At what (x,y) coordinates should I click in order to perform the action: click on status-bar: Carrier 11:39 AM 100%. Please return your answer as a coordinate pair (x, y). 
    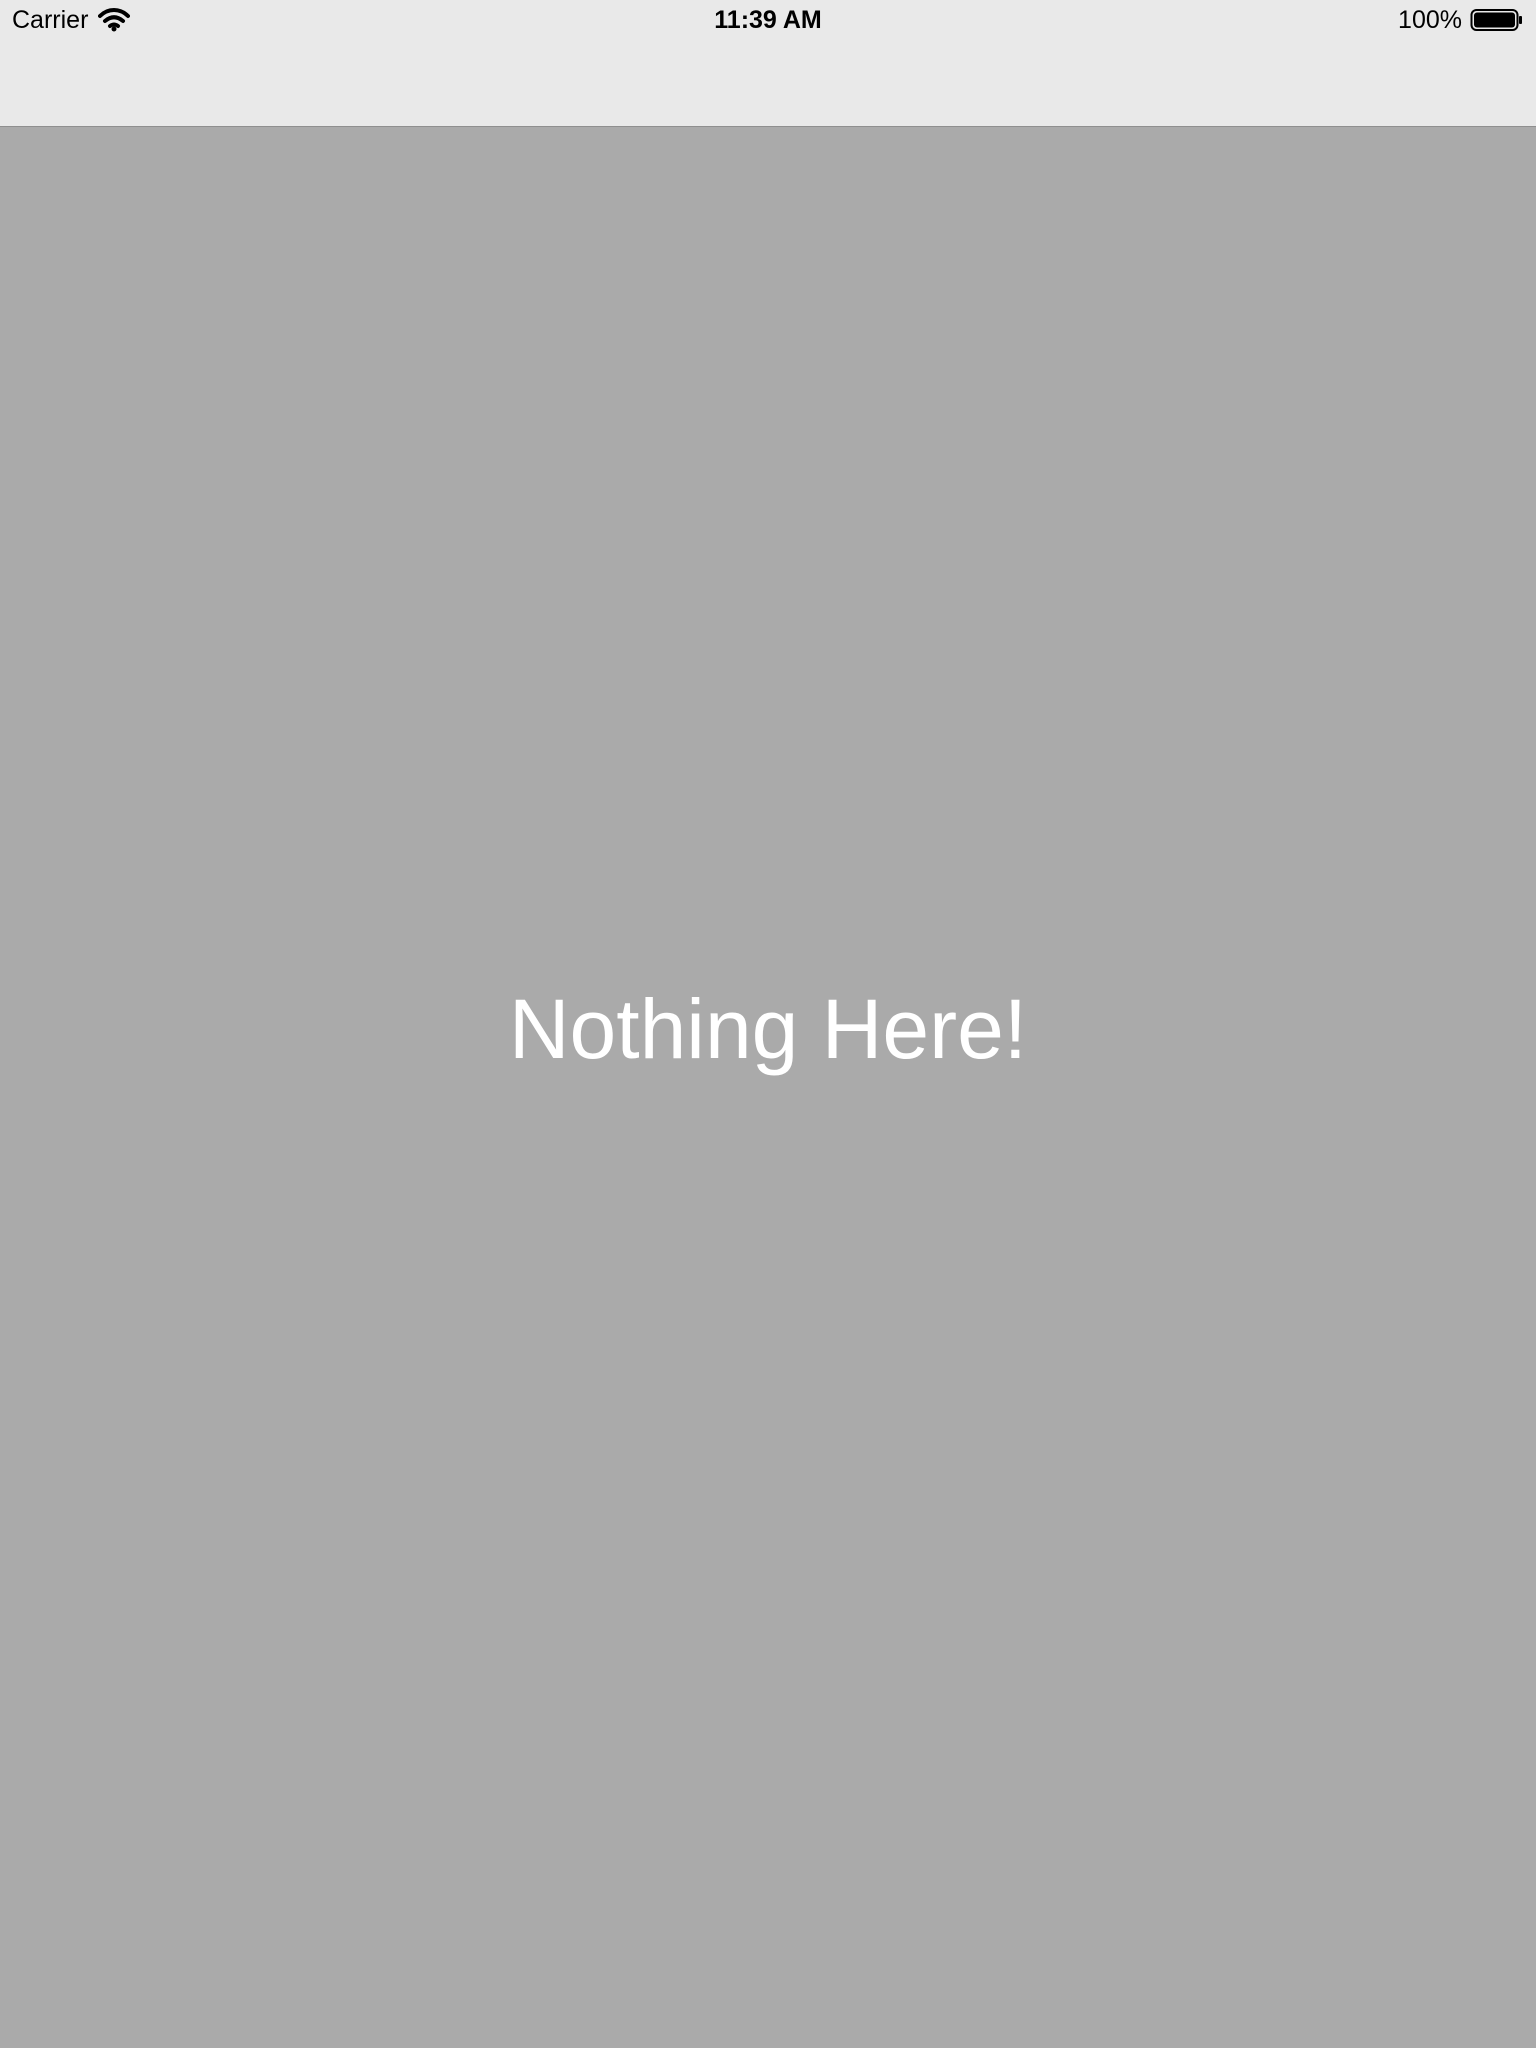
    Looking at the image, I should click on (768, 20).